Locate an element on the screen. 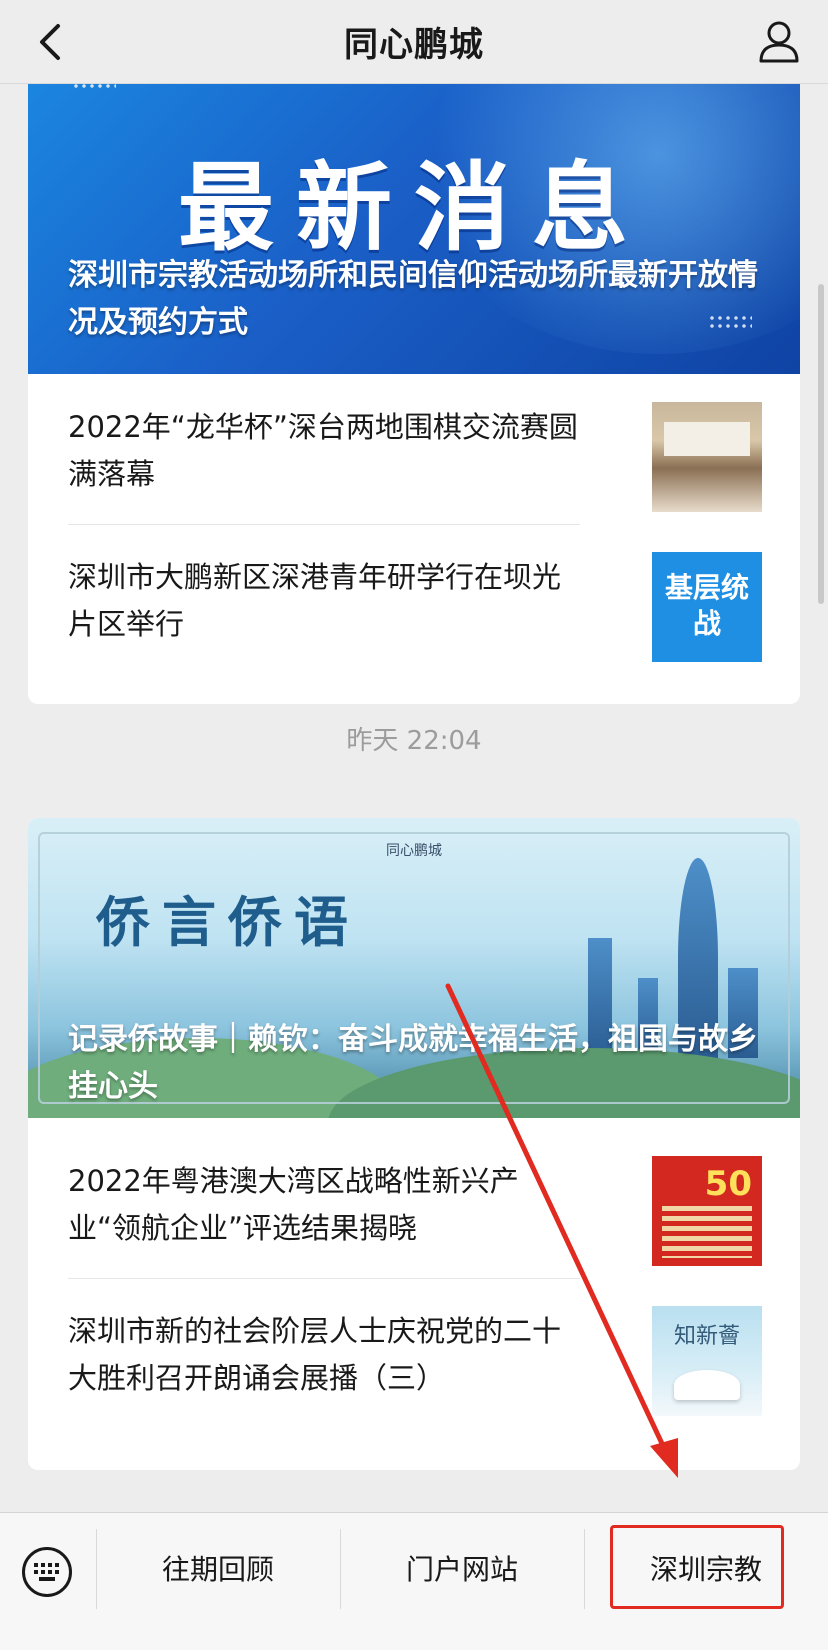 This screenshot has height=1650, width=828. keyboard-toggle-button is located at coordinates (47, 1572).